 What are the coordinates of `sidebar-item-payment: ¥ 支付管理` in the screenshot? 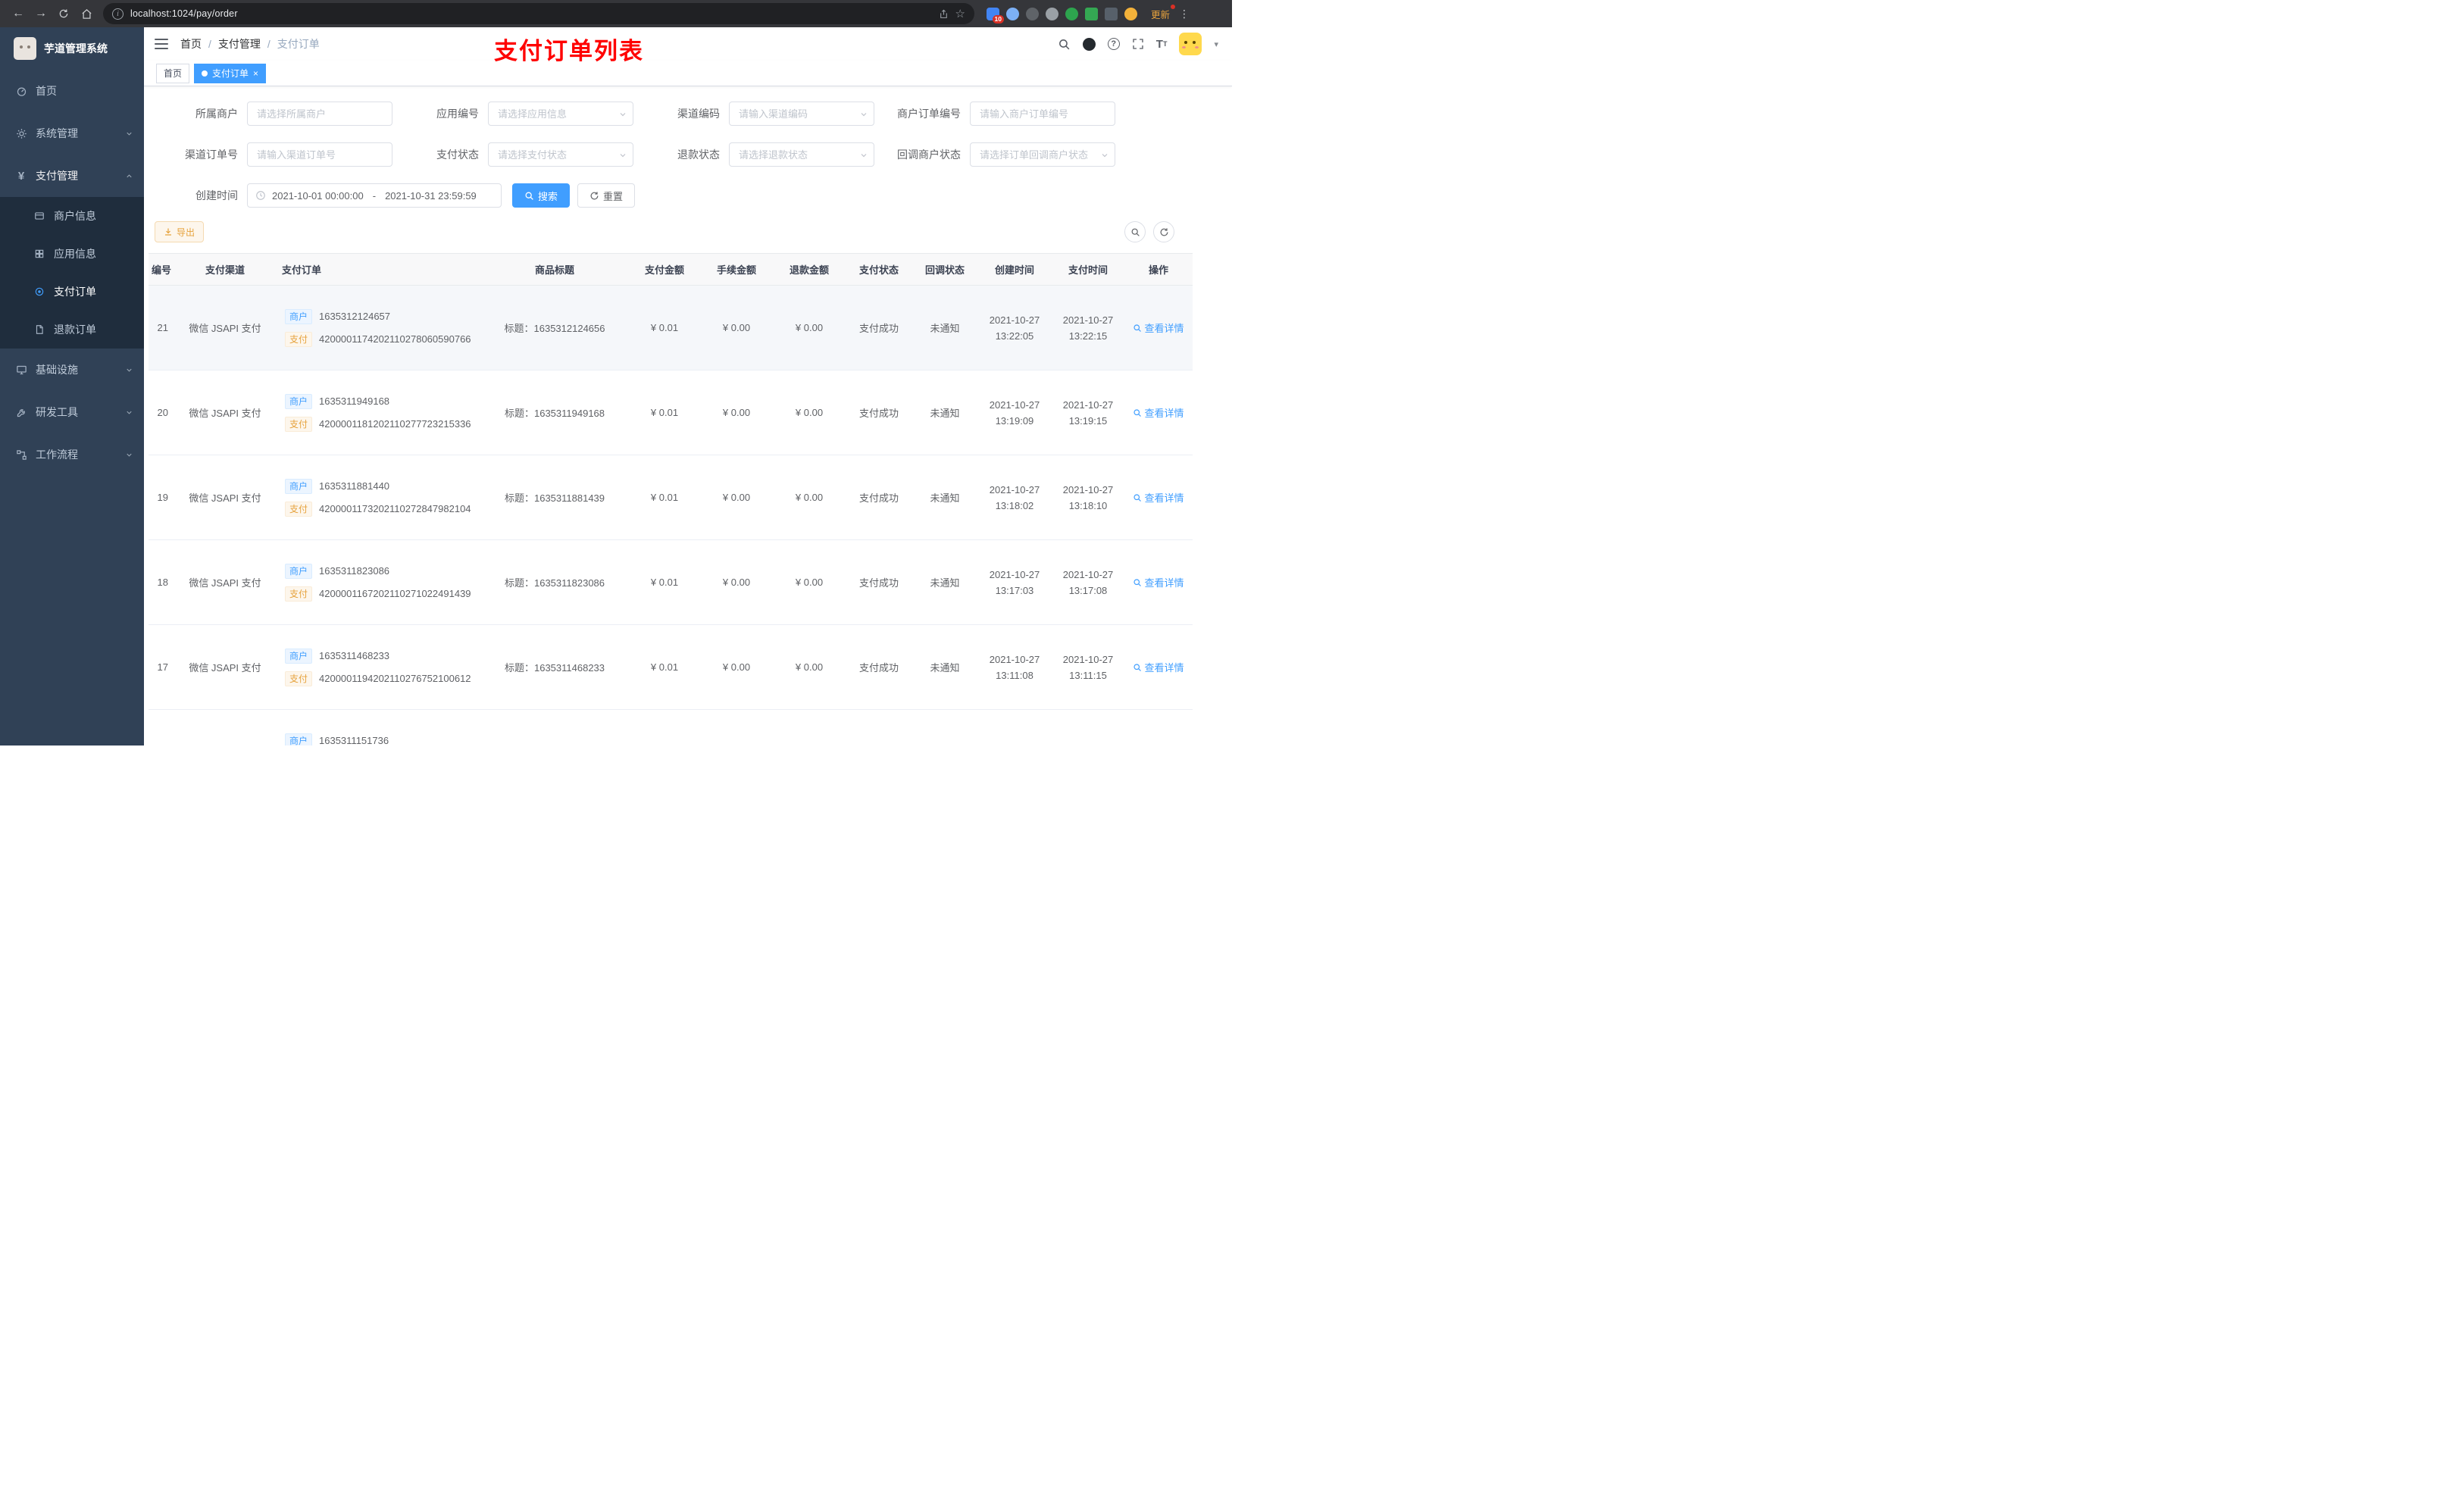 It's located at (72, 176).